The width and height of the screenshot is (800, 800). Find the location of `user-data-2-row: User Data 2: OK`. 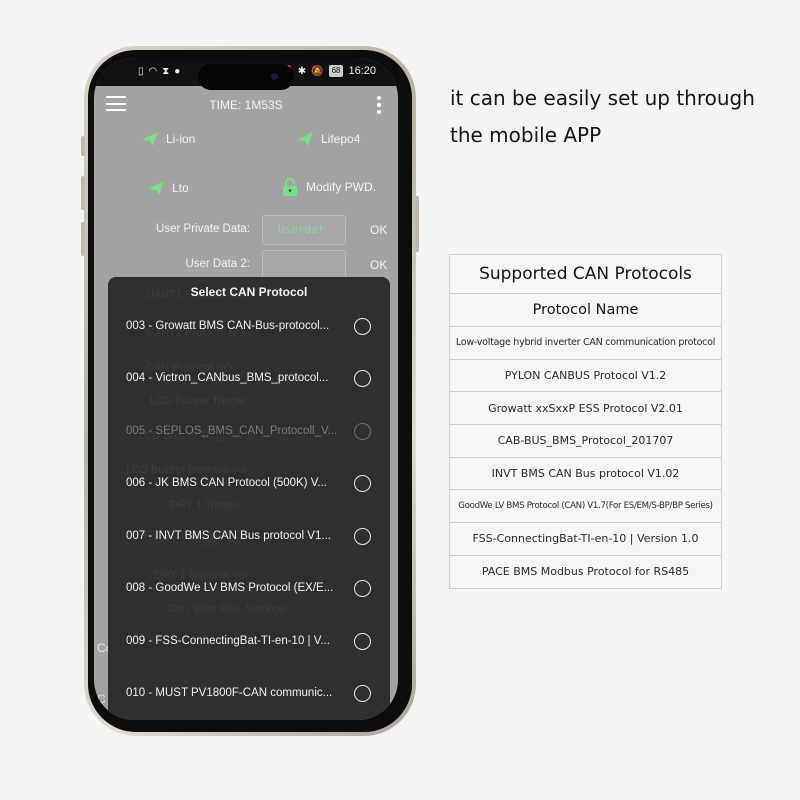

user-data-2-row: User Data 2: OK is located at coordinates (246, 265).